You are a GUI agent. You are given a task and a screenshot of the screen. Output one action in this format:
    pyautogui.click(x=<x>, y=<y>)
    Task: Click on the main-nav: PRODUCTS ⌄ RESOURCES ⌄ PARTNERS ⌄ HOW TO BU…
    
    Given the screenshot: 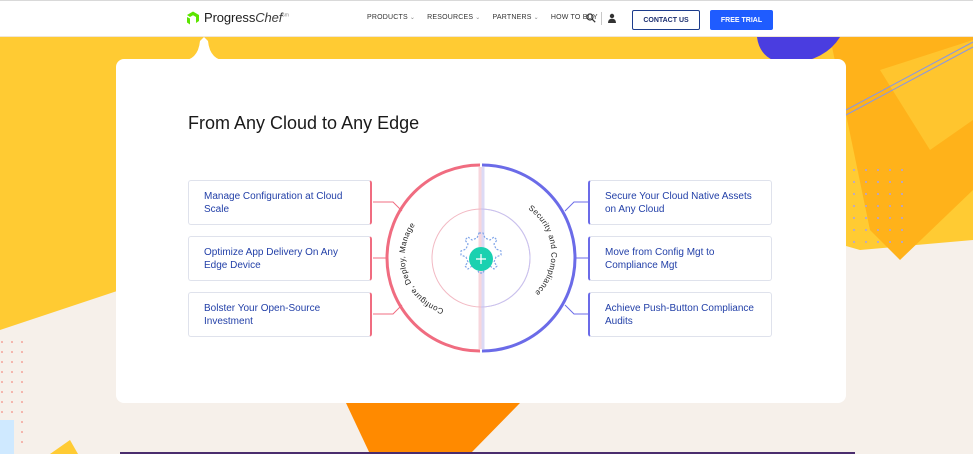 What is the action you would take?
    pyautogui.click(x=482, y=17)
    